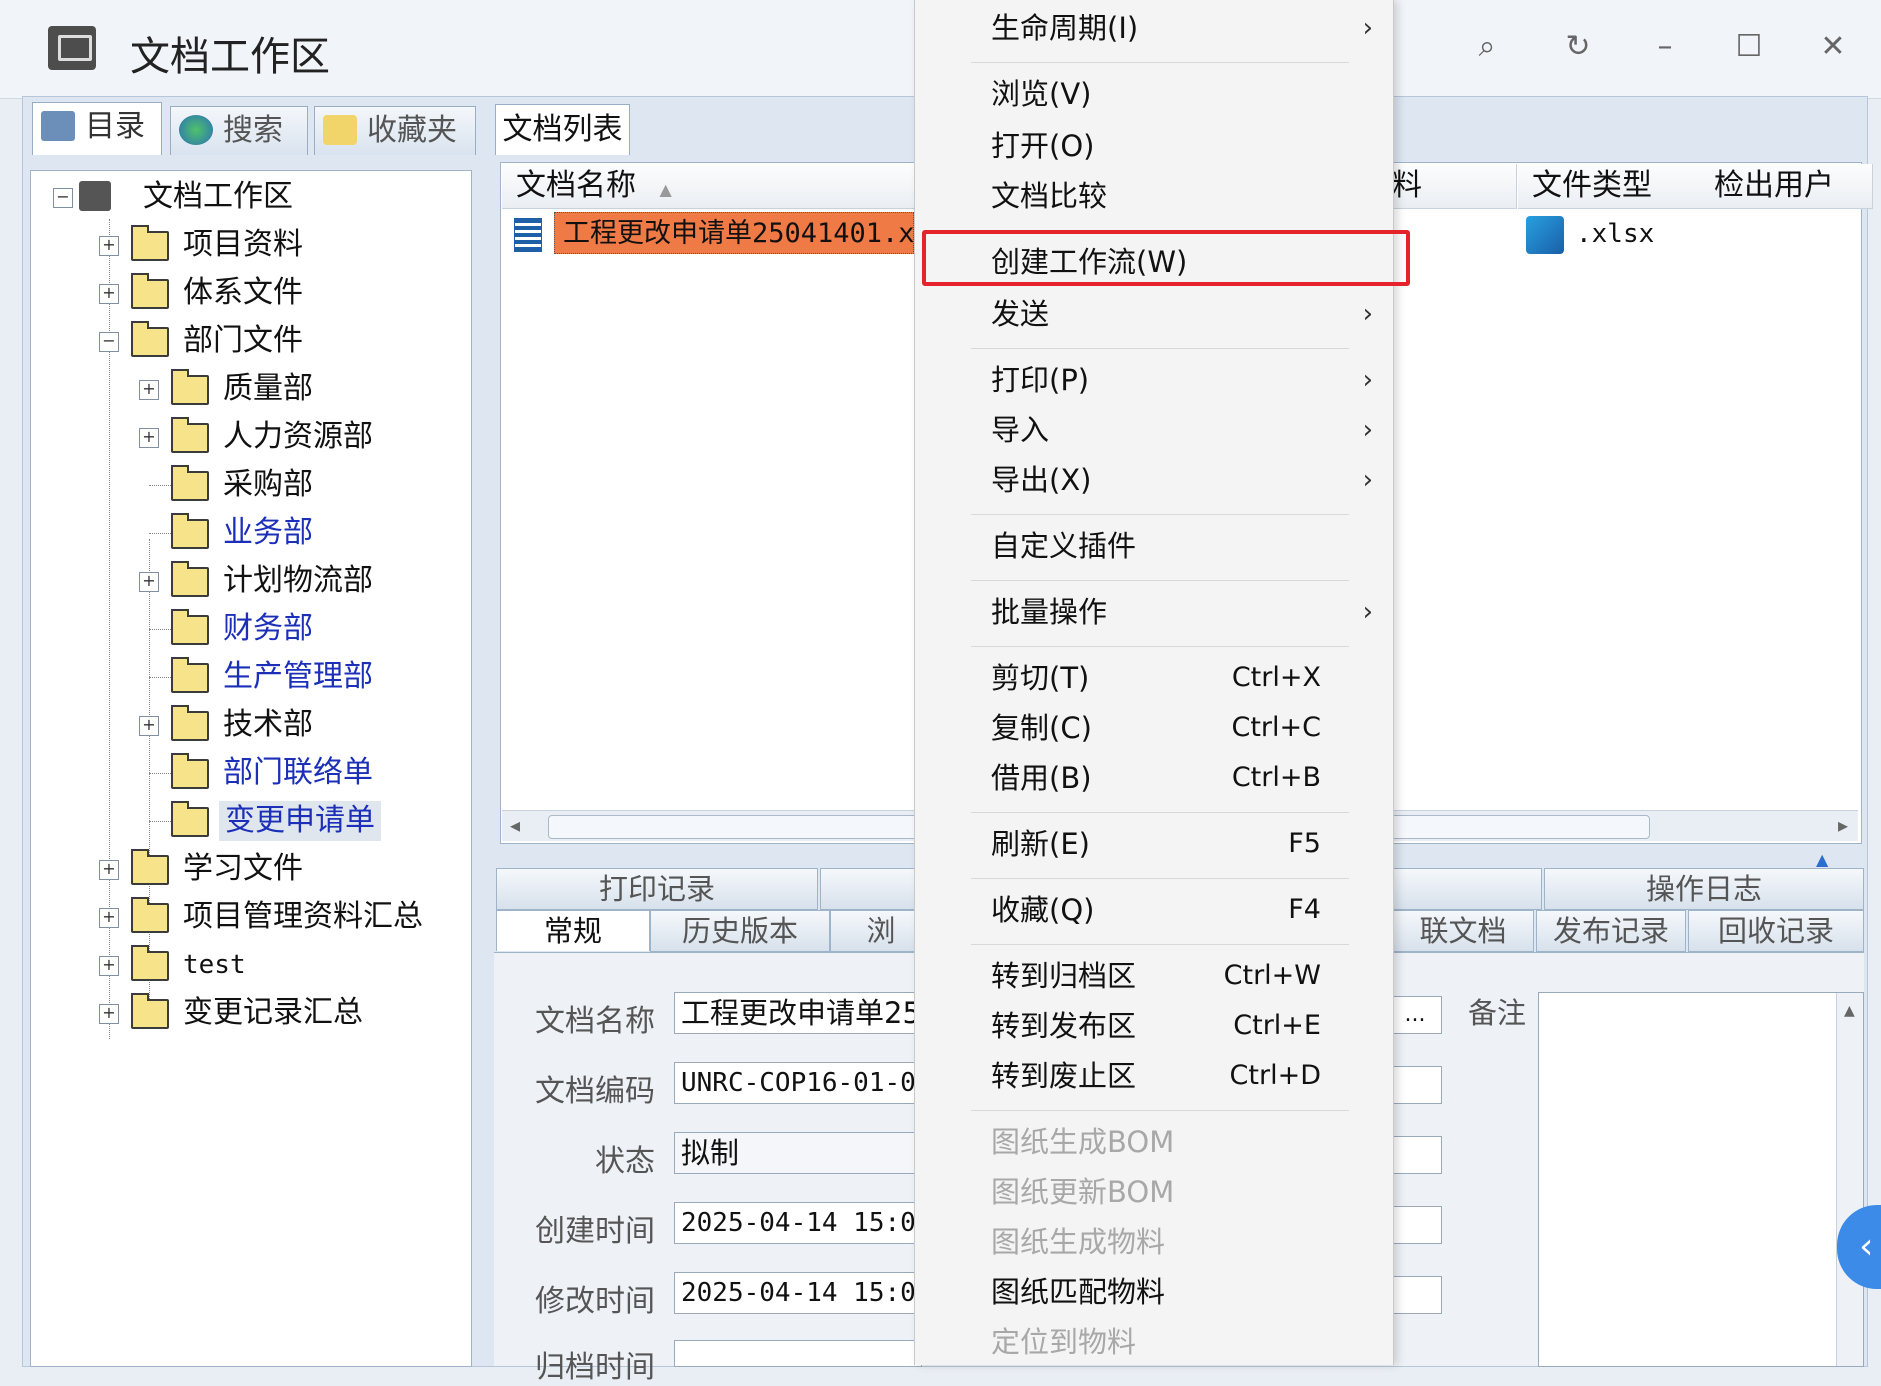 This screenshot has width=1881, height=1386. I want to click on tab-favorites-label: 收藏夹, so click(412, 130).